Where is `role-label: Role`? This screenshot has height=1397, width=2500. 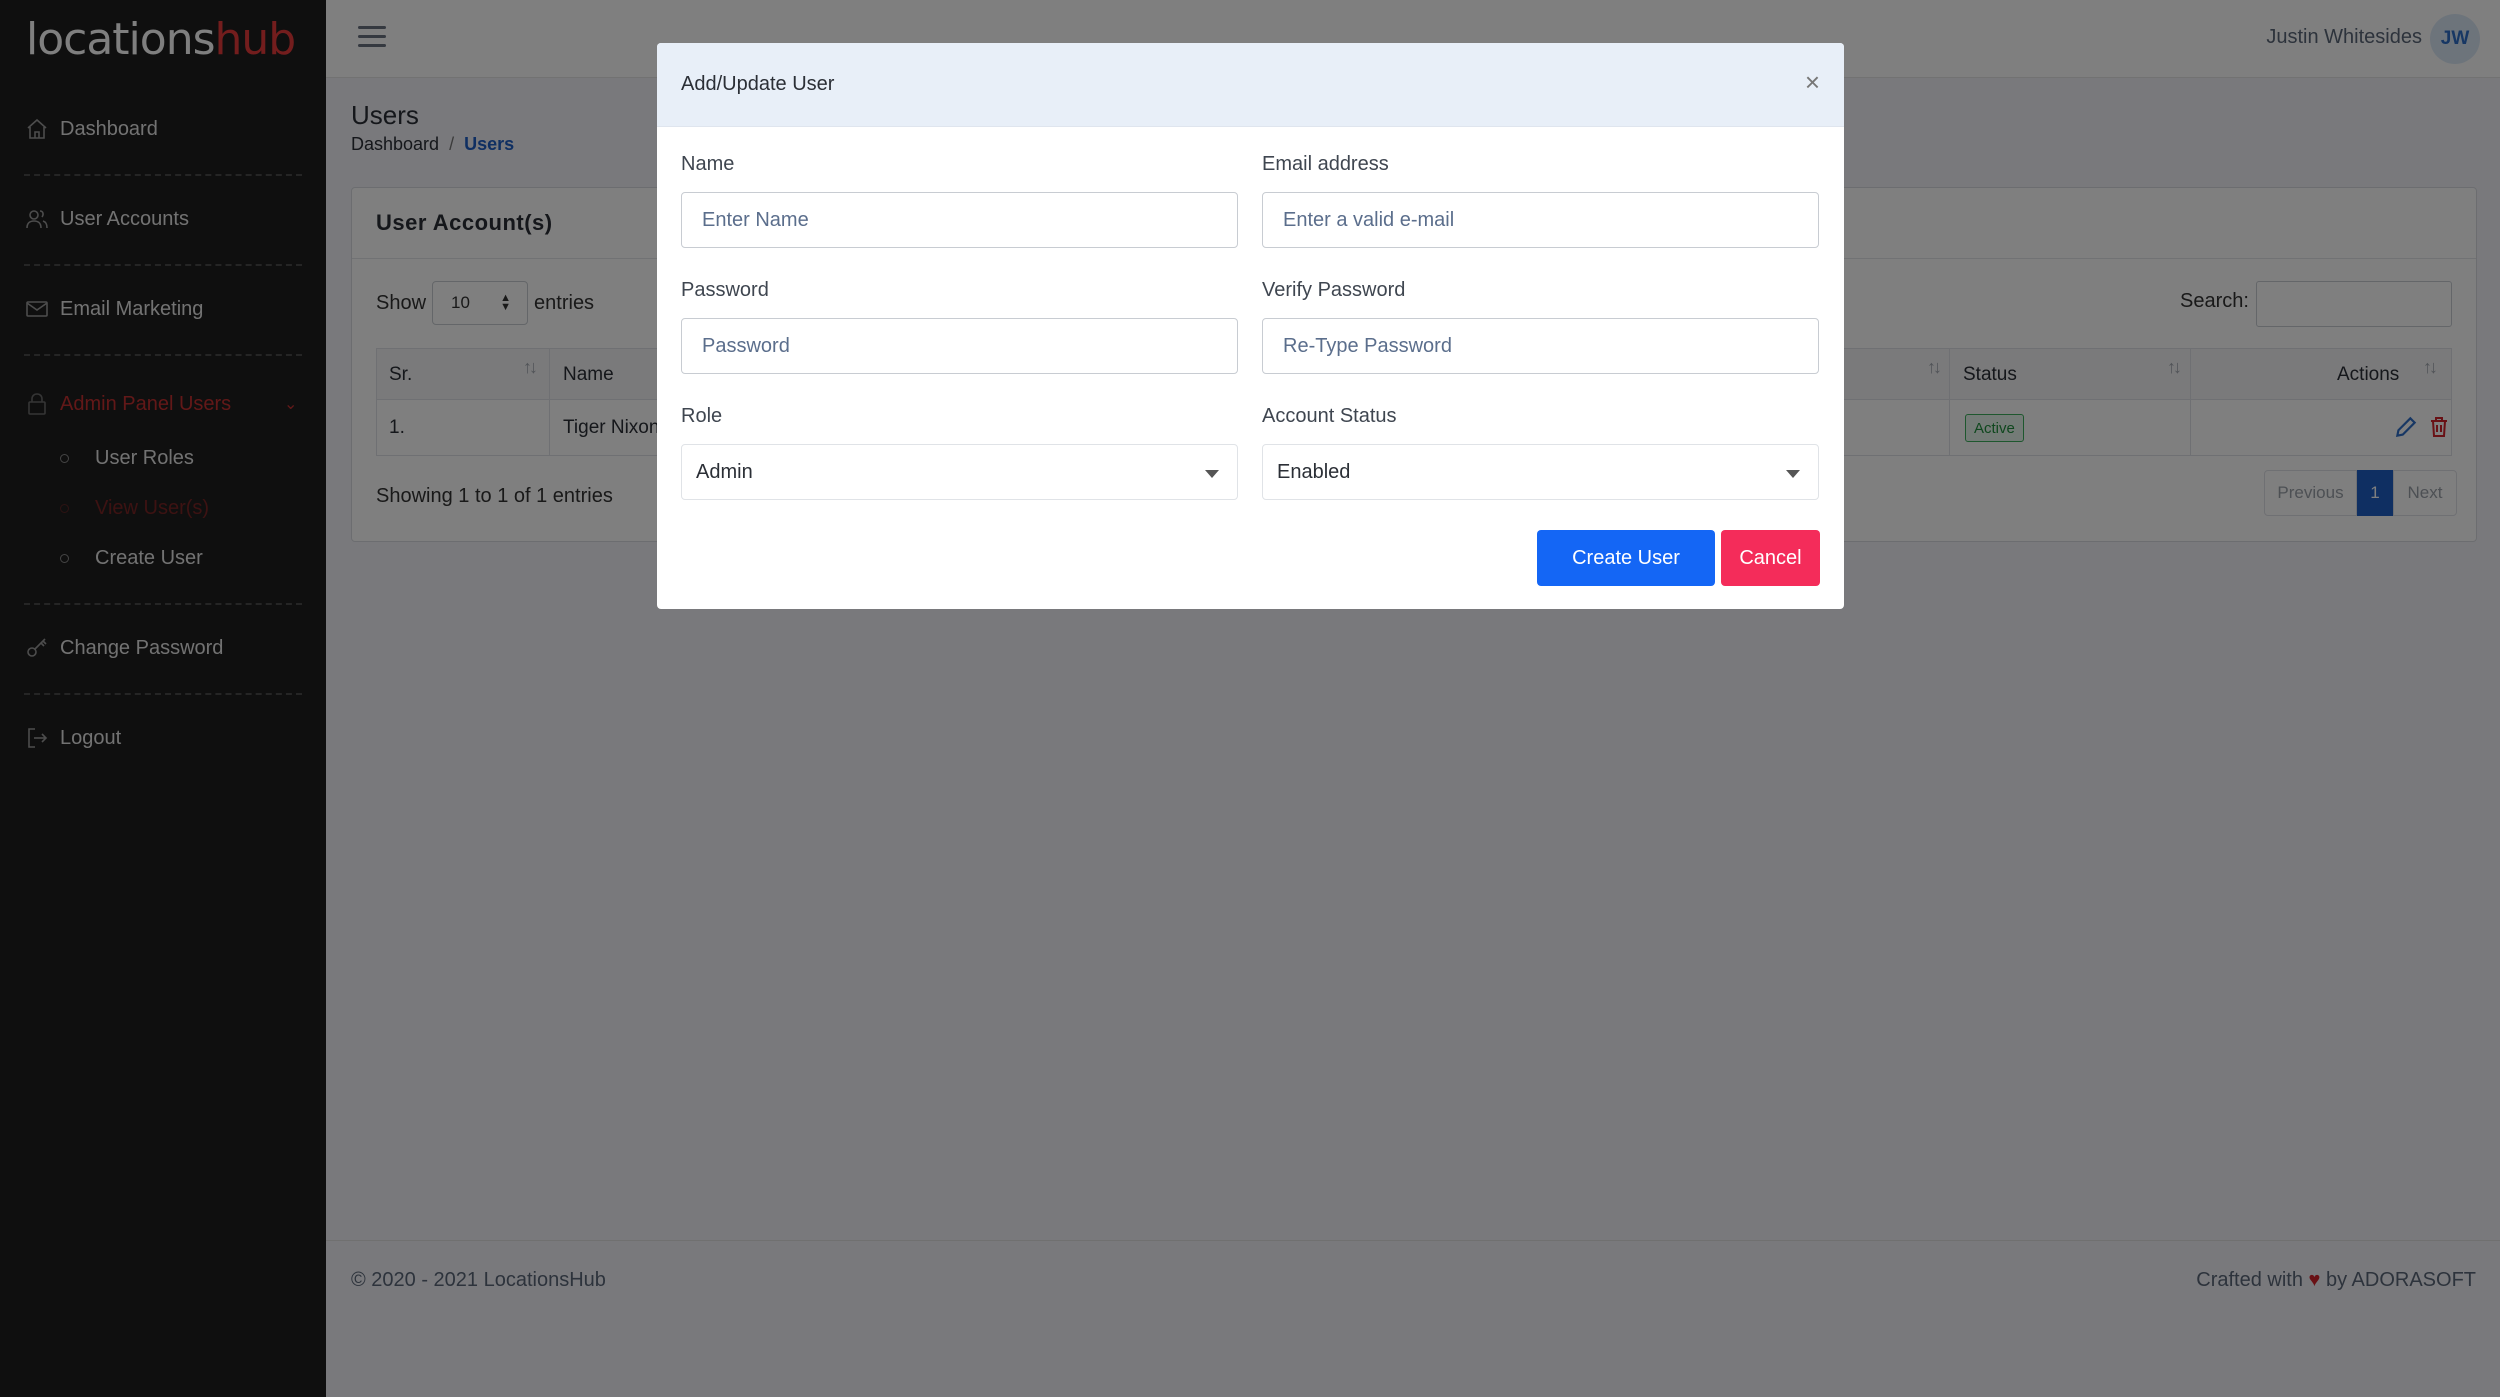
role-label: Role is located at coordinates (702, 416).